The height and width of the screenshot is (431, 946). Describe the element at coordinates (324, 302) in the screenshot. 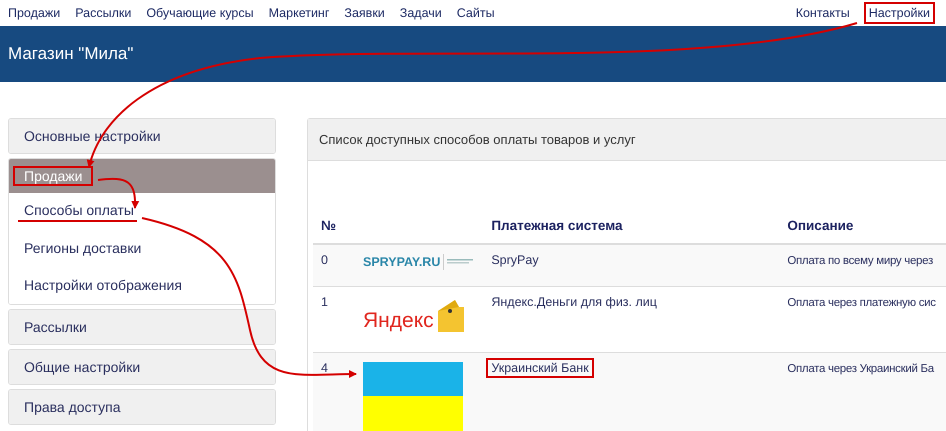

I see `row-number: 1` at that location.